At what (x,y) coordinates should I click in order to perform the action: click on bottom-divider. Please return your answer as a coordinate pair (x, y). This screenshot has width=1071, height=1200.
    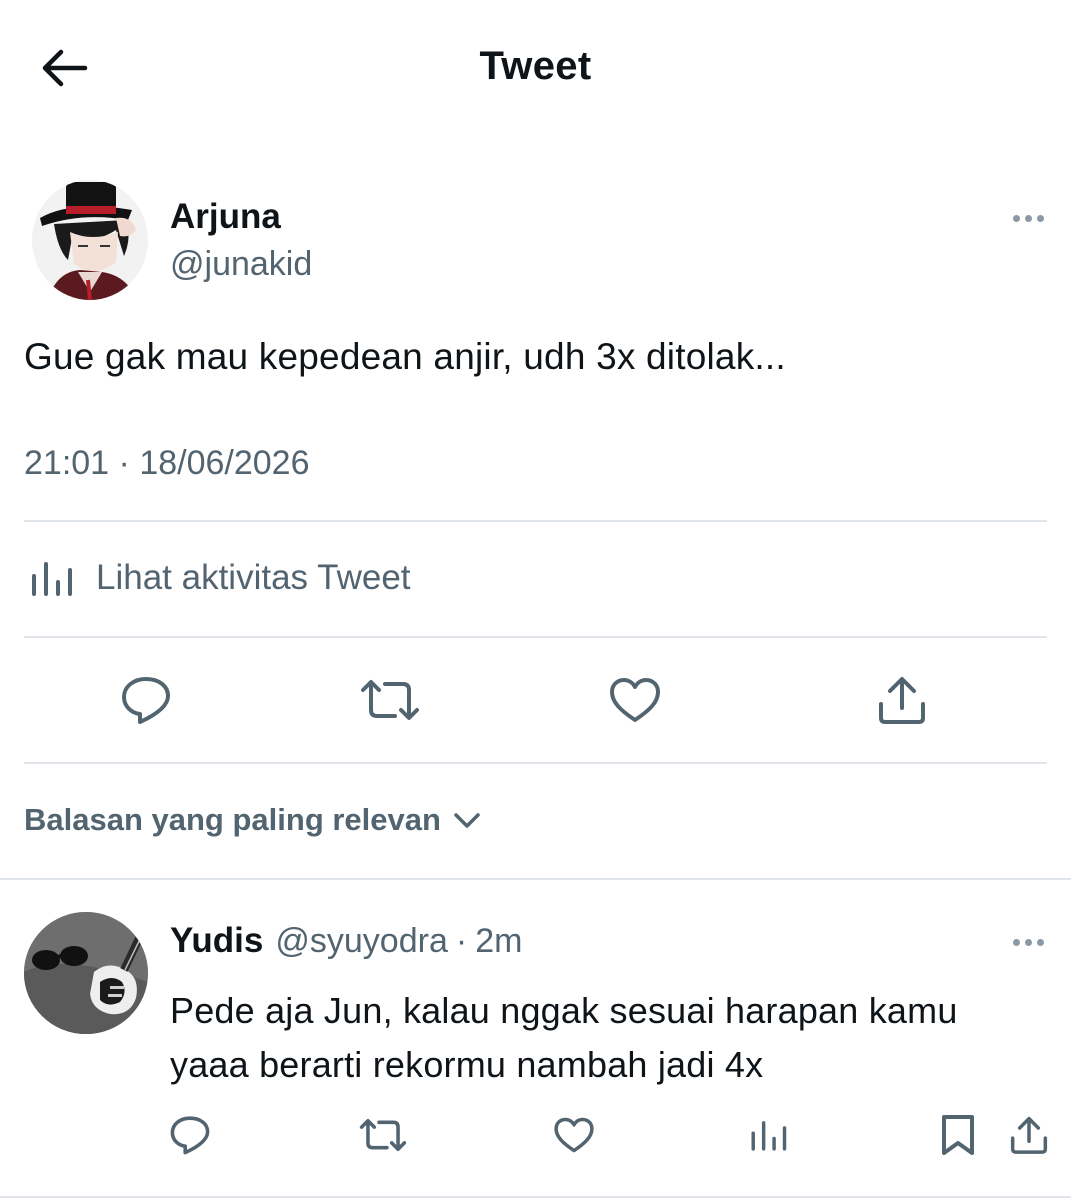
    Looking at the image, I should click on (535, 1197).